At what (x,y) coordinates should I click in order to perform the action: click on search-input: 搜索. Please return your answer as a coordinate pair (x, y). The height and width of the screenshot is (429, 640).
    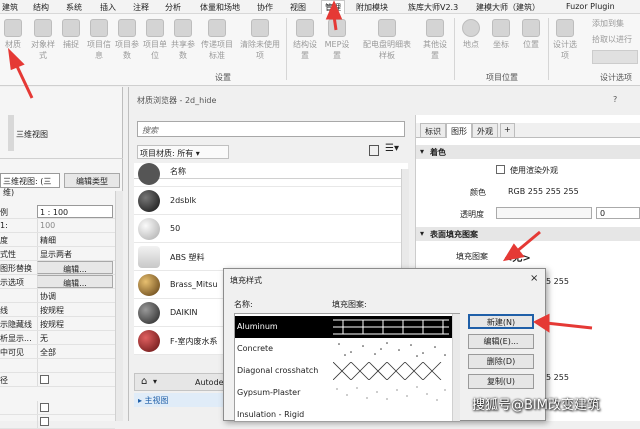
    Looking at the image, I should click on (271, 129).